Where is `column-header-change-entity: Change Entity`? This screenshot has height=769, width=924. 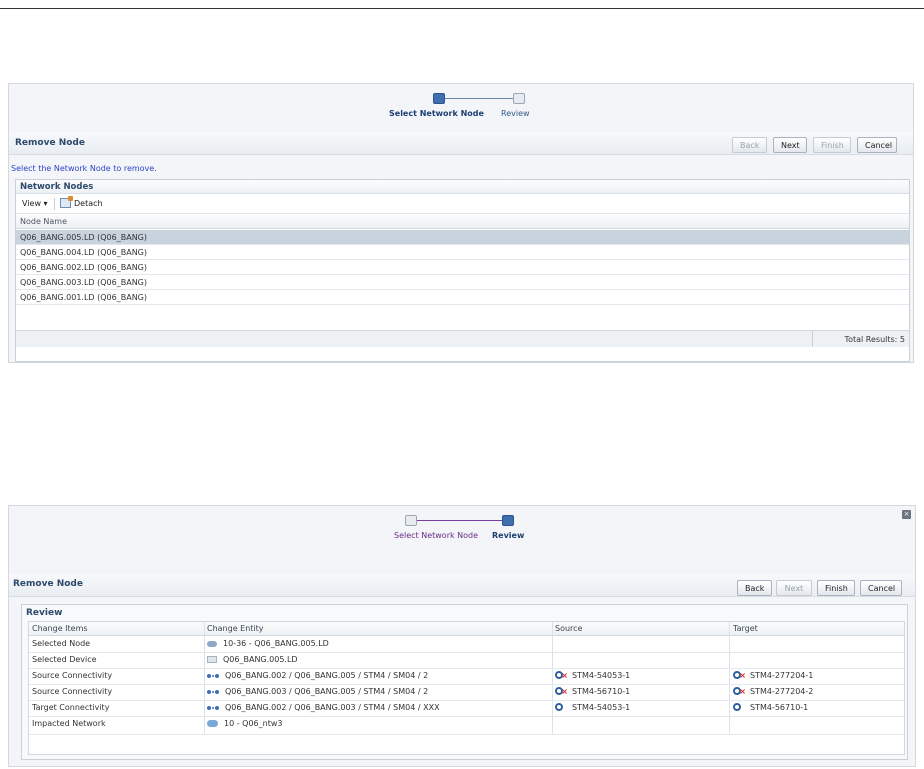
column-header-change-entity: Change Entity is located at coordinates (235, 629).